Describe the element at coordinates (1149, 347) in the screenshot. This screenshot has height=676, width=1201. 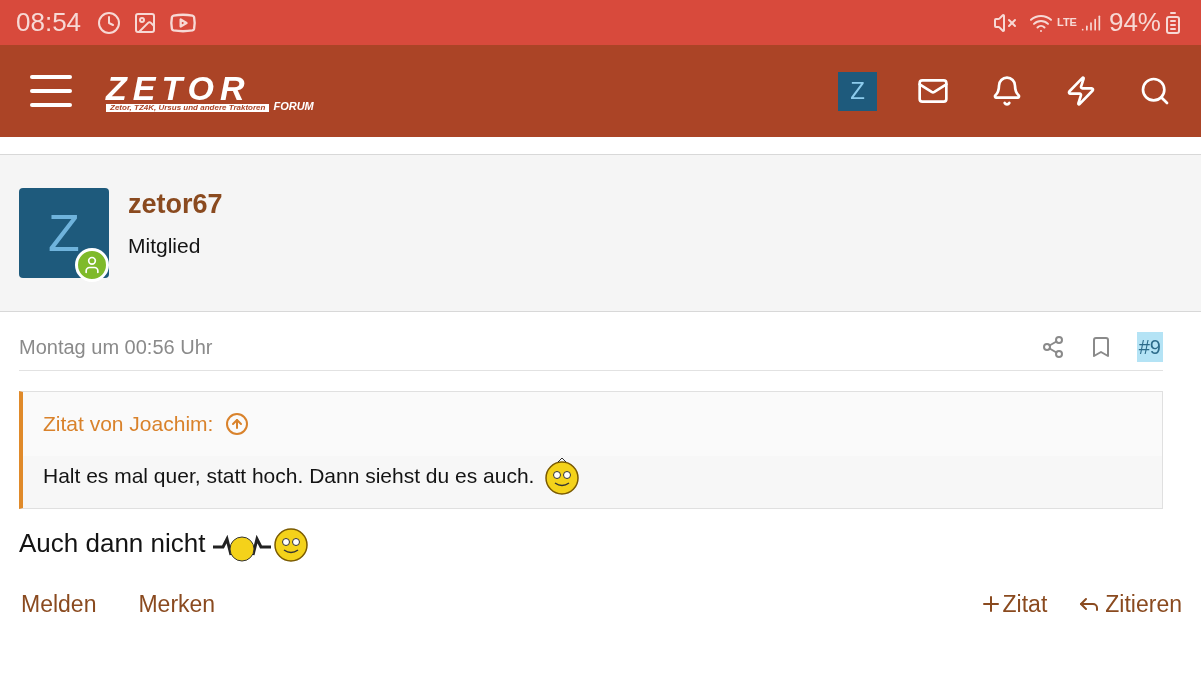
I see `post-number-link: #9` at that location.